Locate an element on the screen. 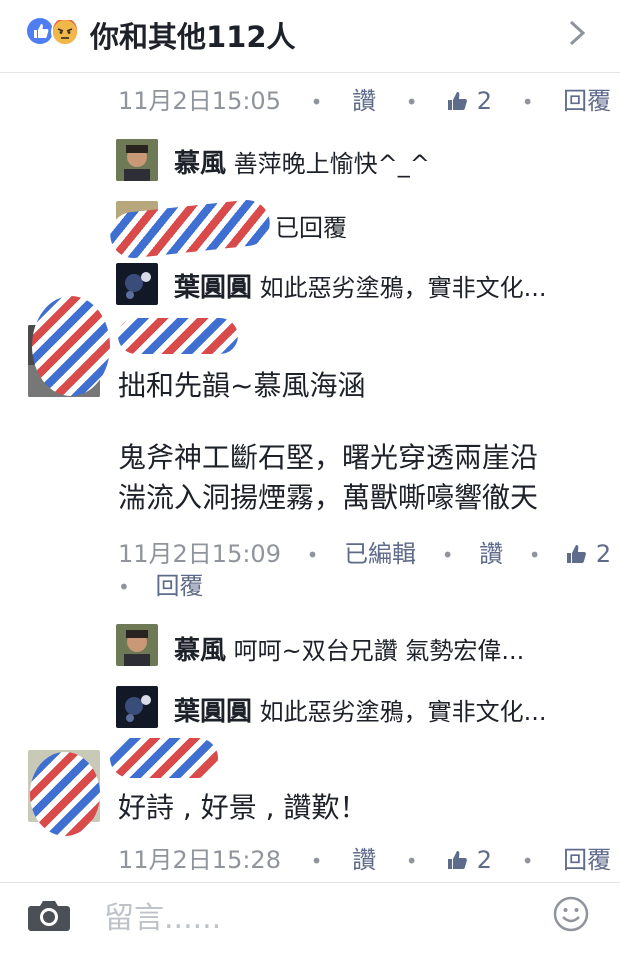 The width and height of the screenshot is (620, 958). camera-icon is located at coordinates (49, 917).